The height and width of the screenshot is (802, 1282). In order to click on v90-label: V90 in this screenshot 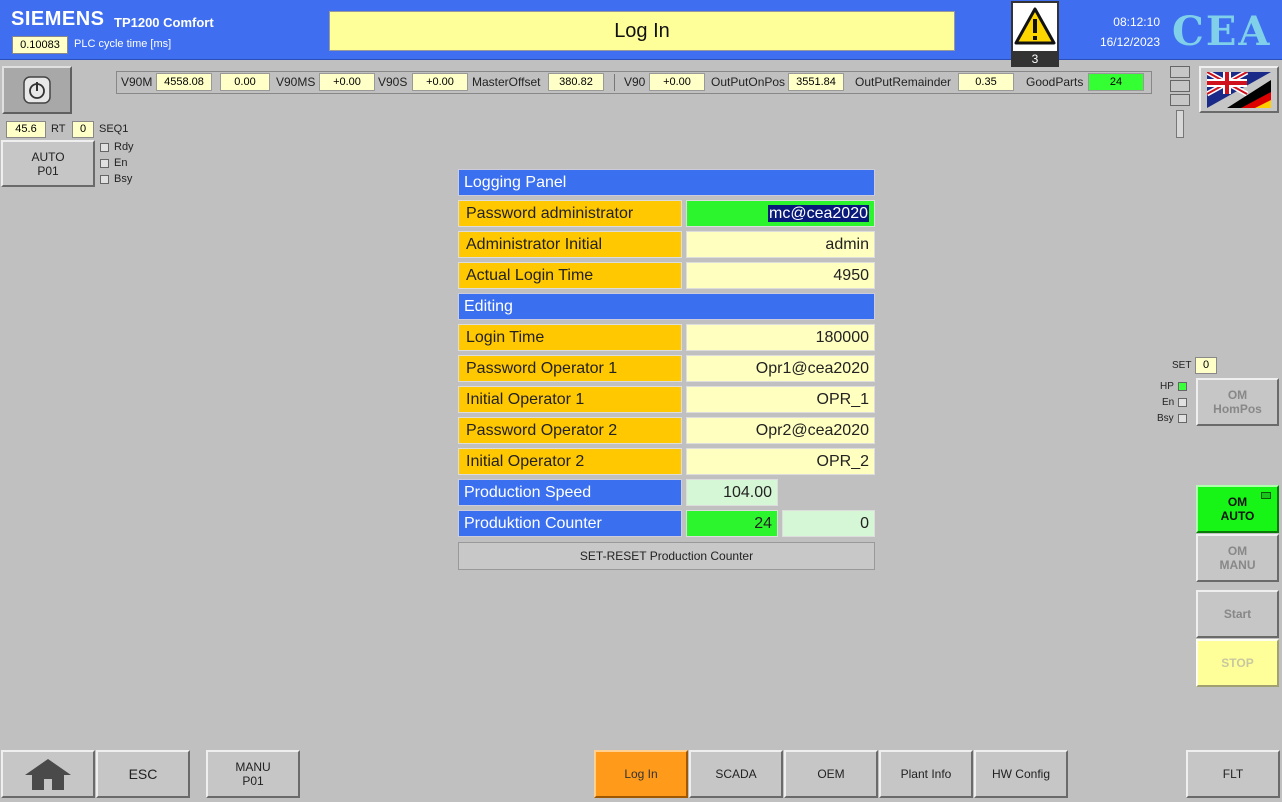, I will do `click(635, 82)`.